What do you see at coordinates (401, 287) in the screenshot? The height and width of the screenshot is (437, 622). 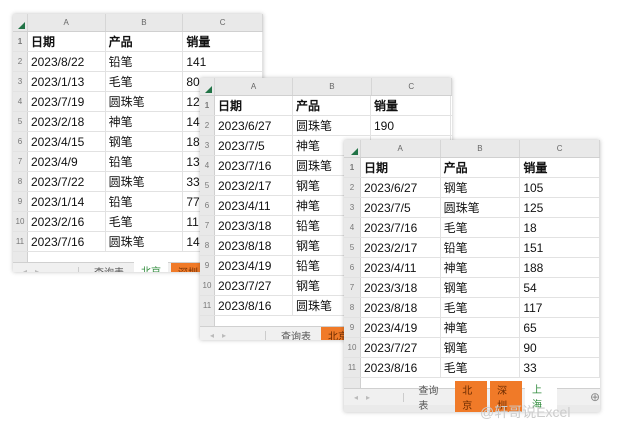 I see `cell: 2023/3/18` at bounding box center [401, 287].